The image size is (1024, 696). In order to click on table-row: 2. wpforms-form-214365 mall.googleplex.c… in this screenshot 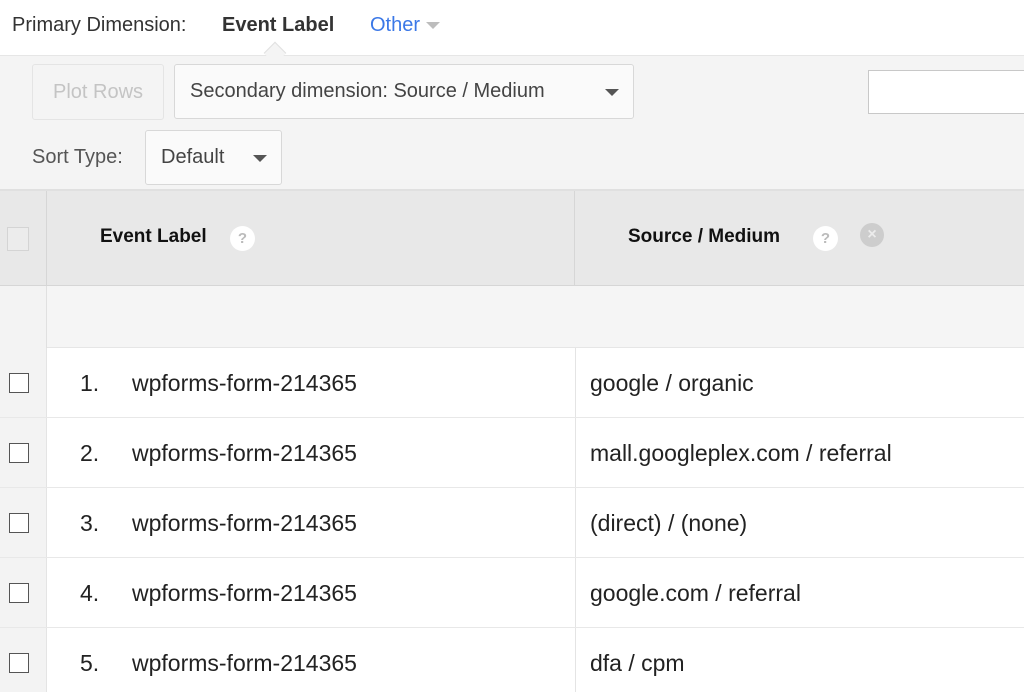, I will do `click(512, 453)`.